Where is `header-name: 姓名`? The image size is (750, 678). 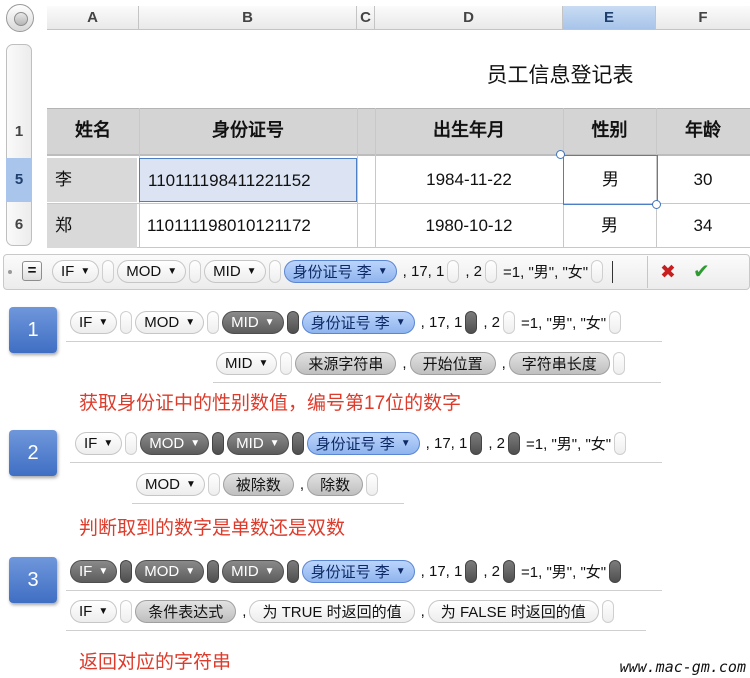 header-name: 姓名 is located at coordinates (93, 130).